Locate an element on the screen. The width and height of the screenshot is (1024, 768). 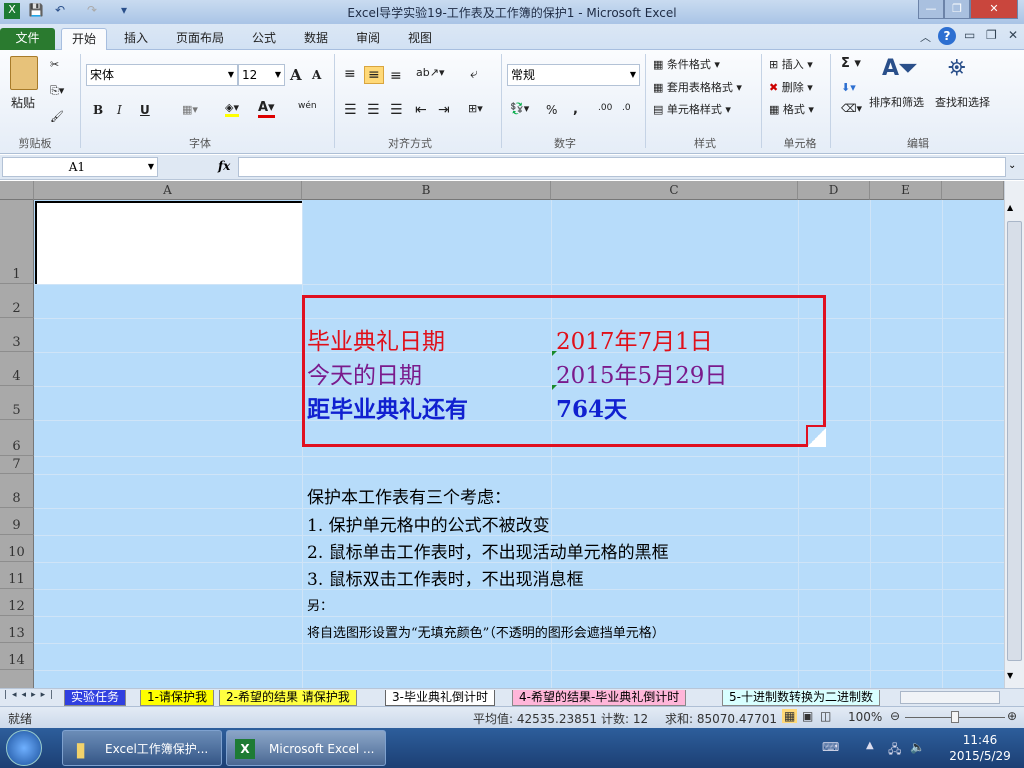
row-header-14: 14 is located at coordinates (17, 656).